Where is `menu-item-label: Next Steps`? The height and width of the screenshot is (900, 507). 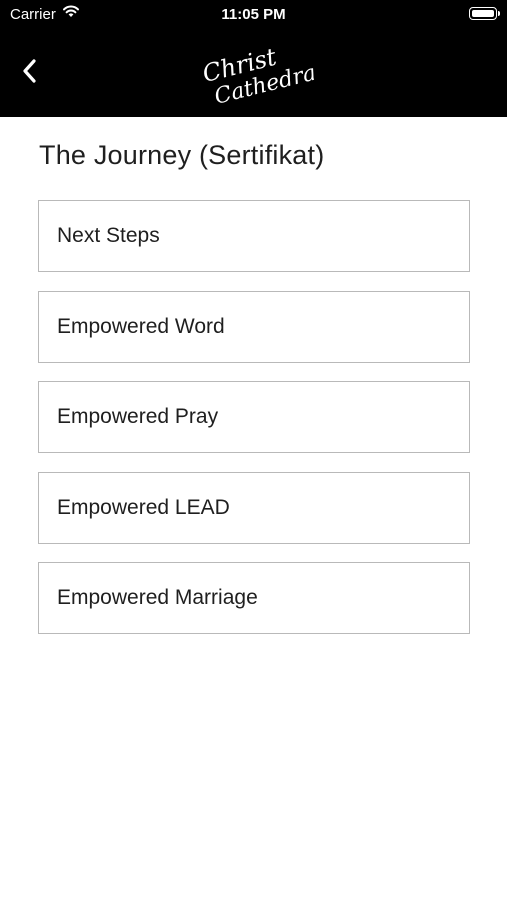 menu-item-label: Next Steps is located at coordinates (108, 235).